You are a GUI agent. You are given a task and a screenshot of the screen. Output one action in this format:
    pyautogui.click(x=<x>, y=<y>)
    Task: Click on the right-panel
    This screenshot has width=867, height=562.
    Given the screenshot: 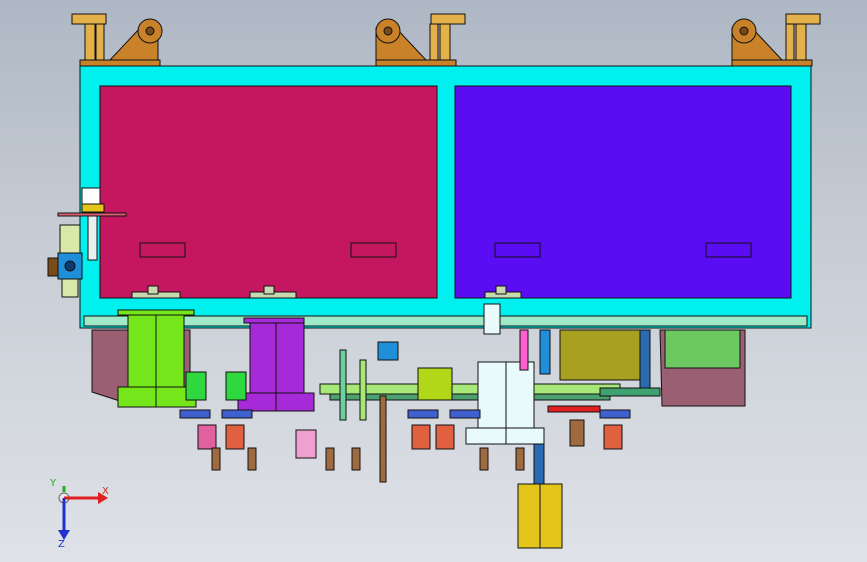 What is the action you would take?
    pyautogui.click(x=623, y=192)
    